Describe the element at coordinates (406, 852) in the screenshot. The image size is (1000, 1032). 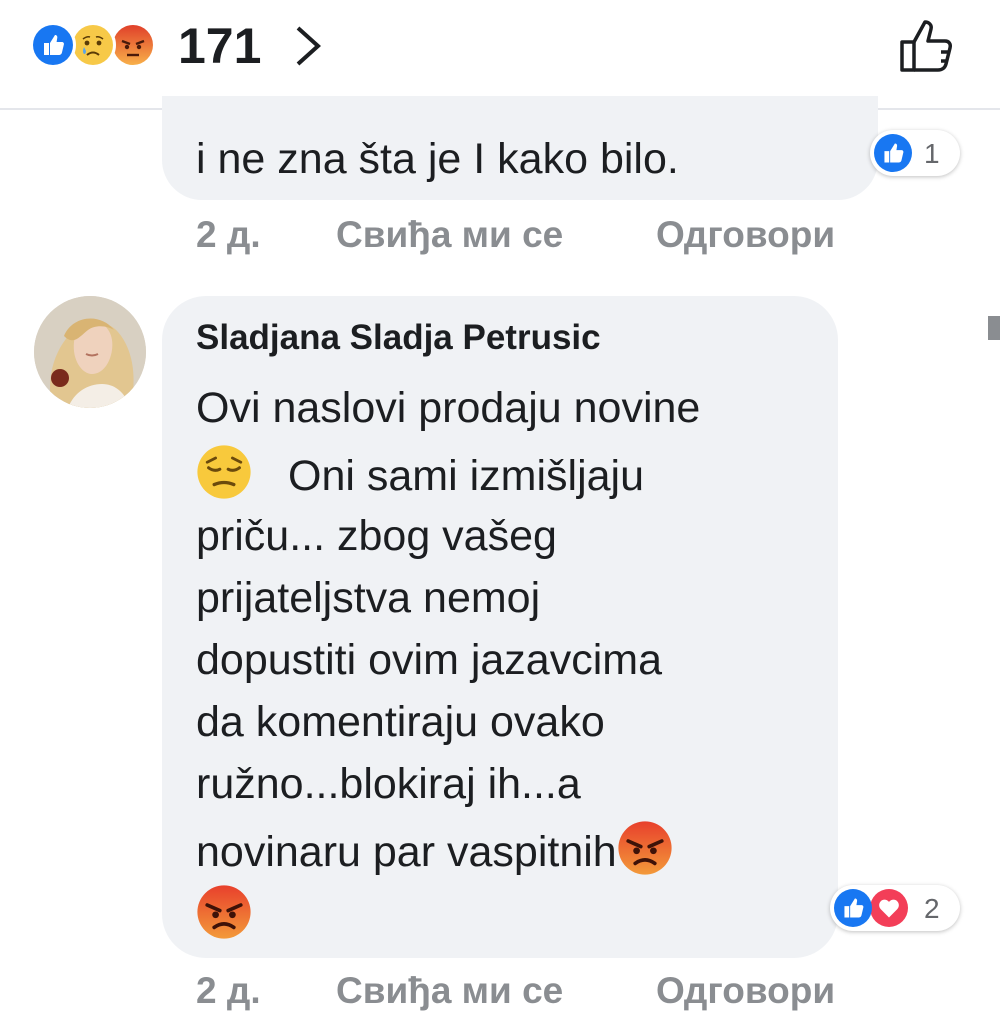
I see `comment-line-text: novinaru par vaspitnih` at that location.